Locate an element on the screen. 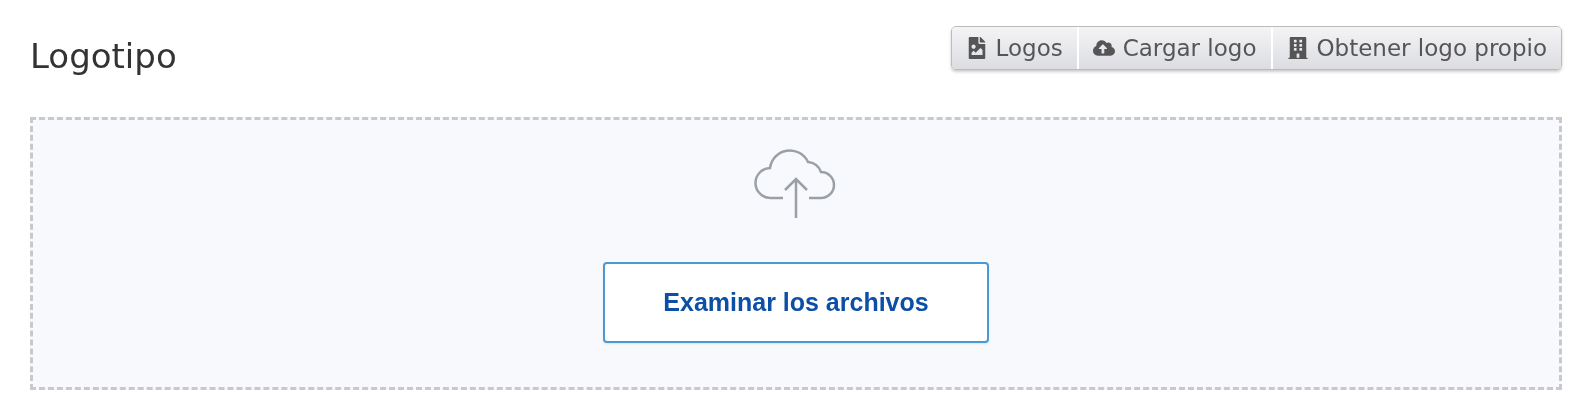 The width and height of the screenshot is (1595, 418). toolbar-button: Logos is located at coordinates (1014, 48).